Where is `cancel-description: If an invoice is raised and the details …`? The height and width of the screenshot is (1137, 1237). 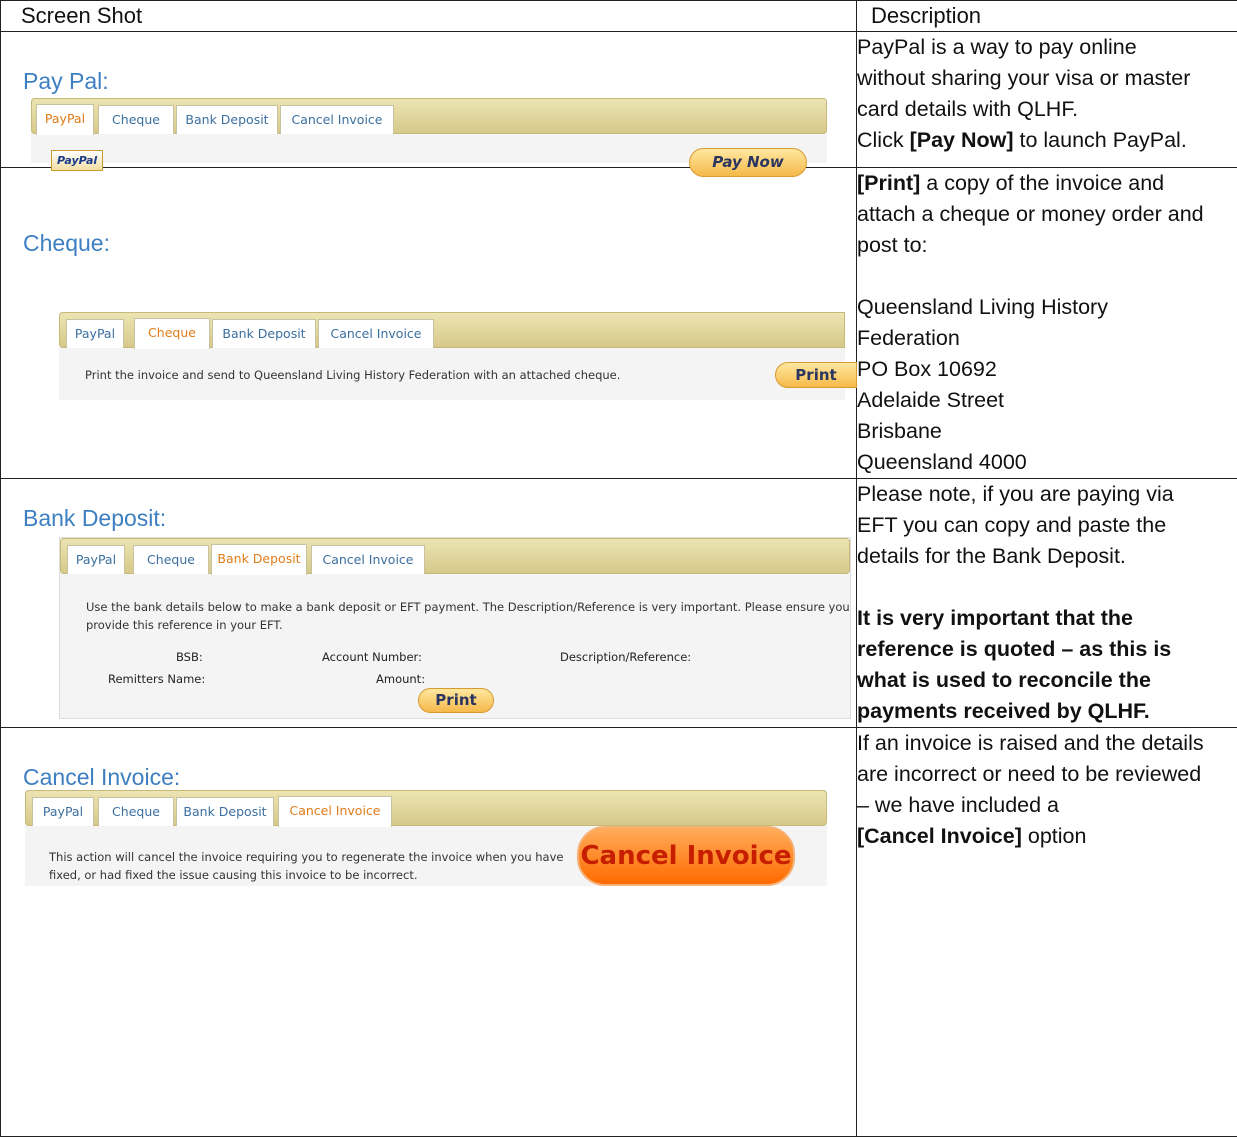
cancel-description: If an invoice is raised and the details … is located at coordinates (1047, 932).